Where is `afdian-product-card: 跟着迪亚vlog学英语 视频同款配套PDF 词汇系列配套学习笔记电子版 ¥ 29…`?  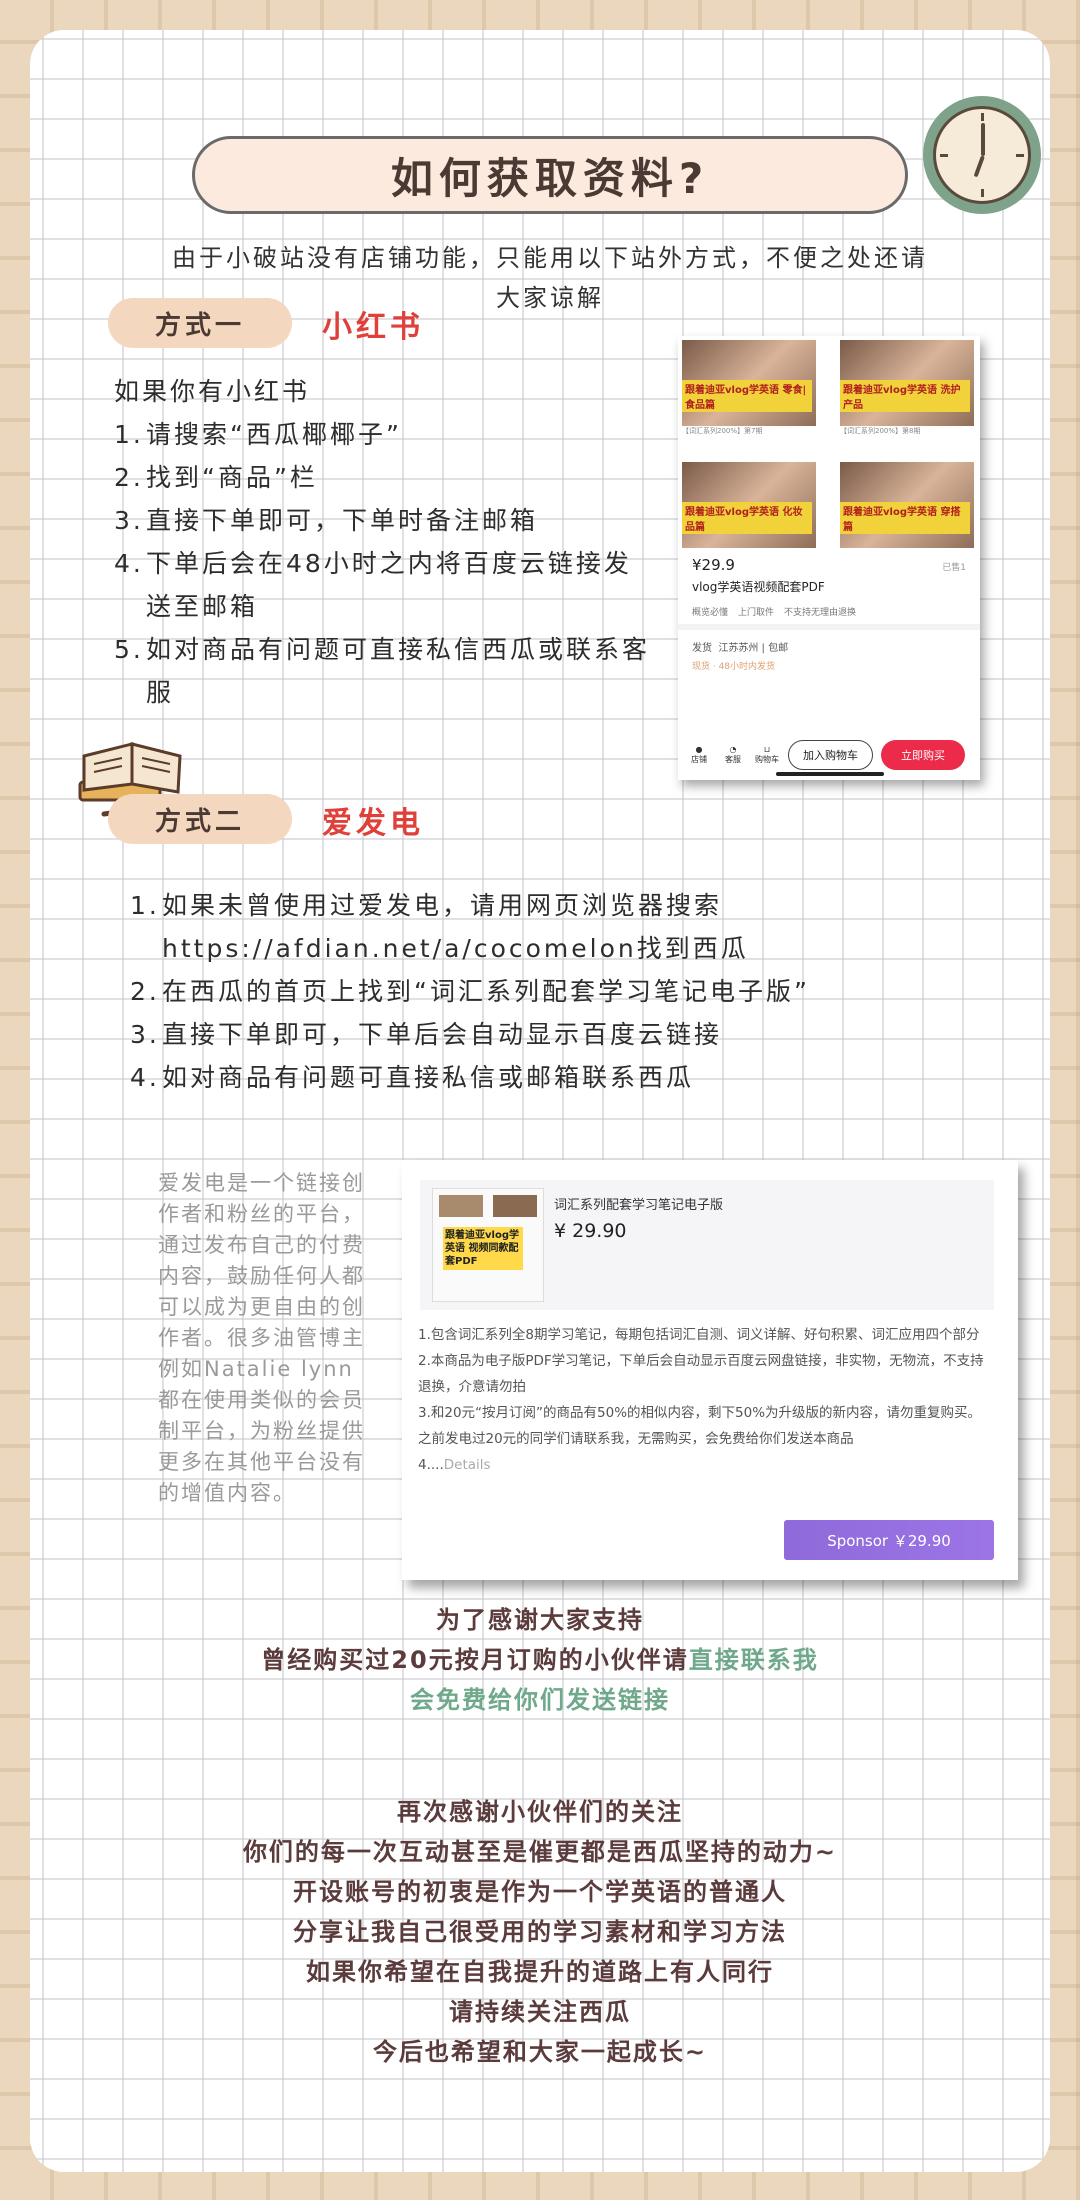 afdian-product-card: 跟着迪亚vlog学英语 视频同款配套PDF 词汇系列配套学习笔记电子版 ¥ 29… is located at coordinates (710, 1370).